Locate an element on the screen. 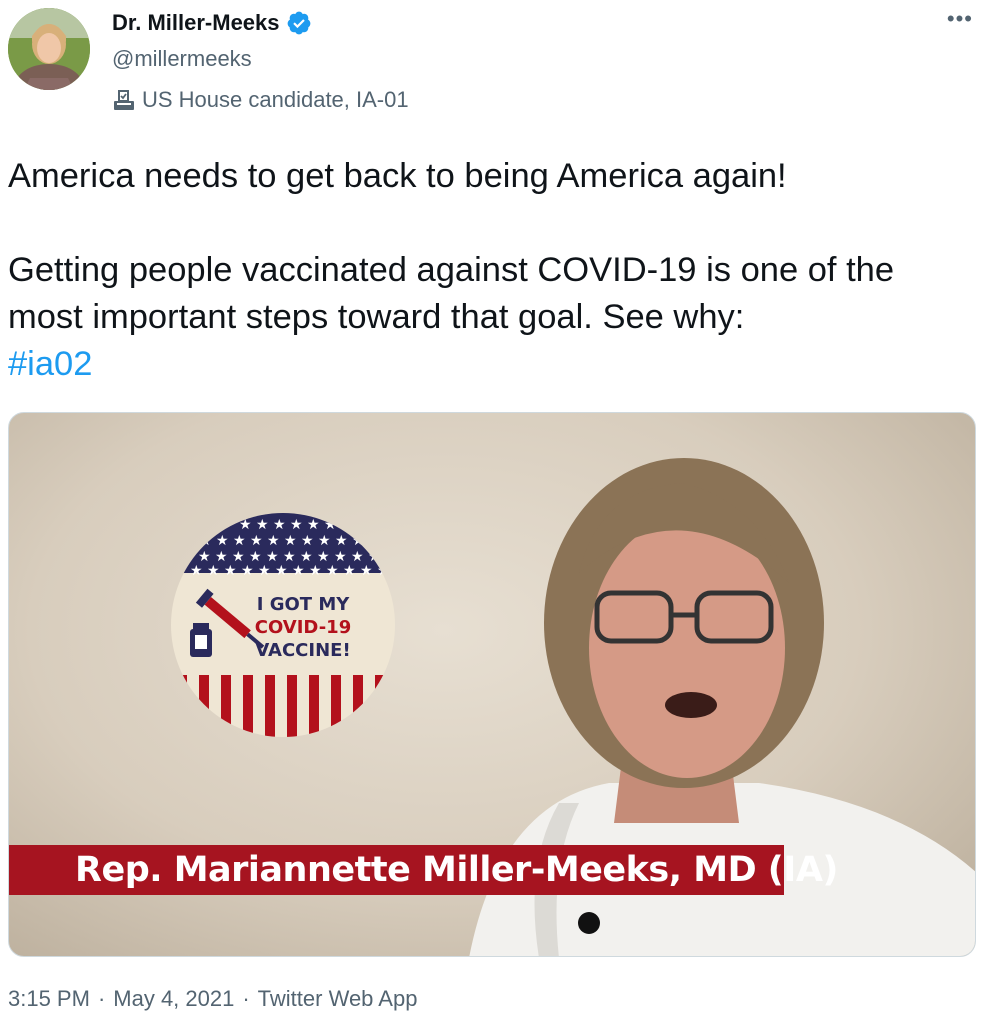 This screenshot has height=1023, width=985. tweet-time: 3:15 PM is located at coordinates (49, 999).